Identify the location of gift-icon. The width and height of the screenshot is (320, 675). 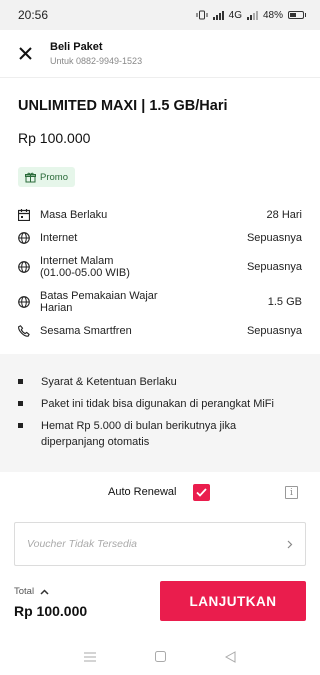
(30, 177).